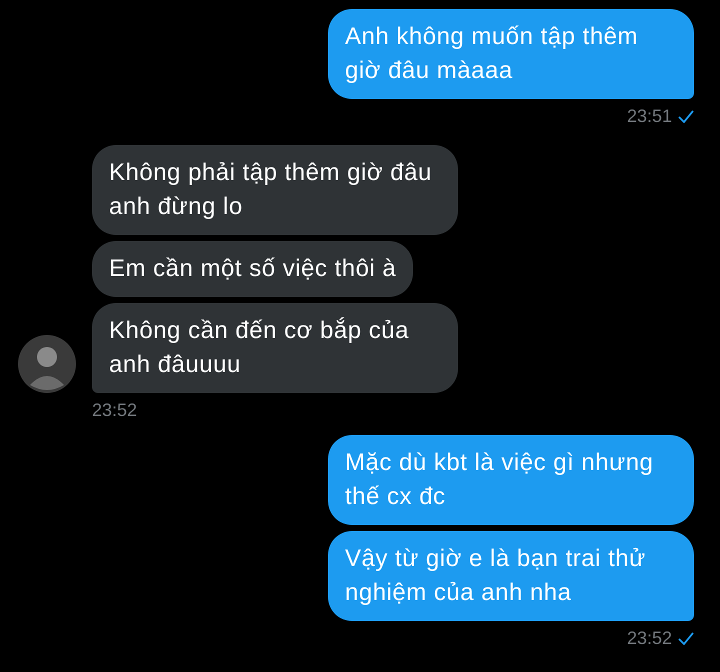 Image resolution: width=720 pixels, height=672 pixels. I want to click on message-bubble: Không cần đến cơ bắp của anh đâuuuu, so click(275, 348).